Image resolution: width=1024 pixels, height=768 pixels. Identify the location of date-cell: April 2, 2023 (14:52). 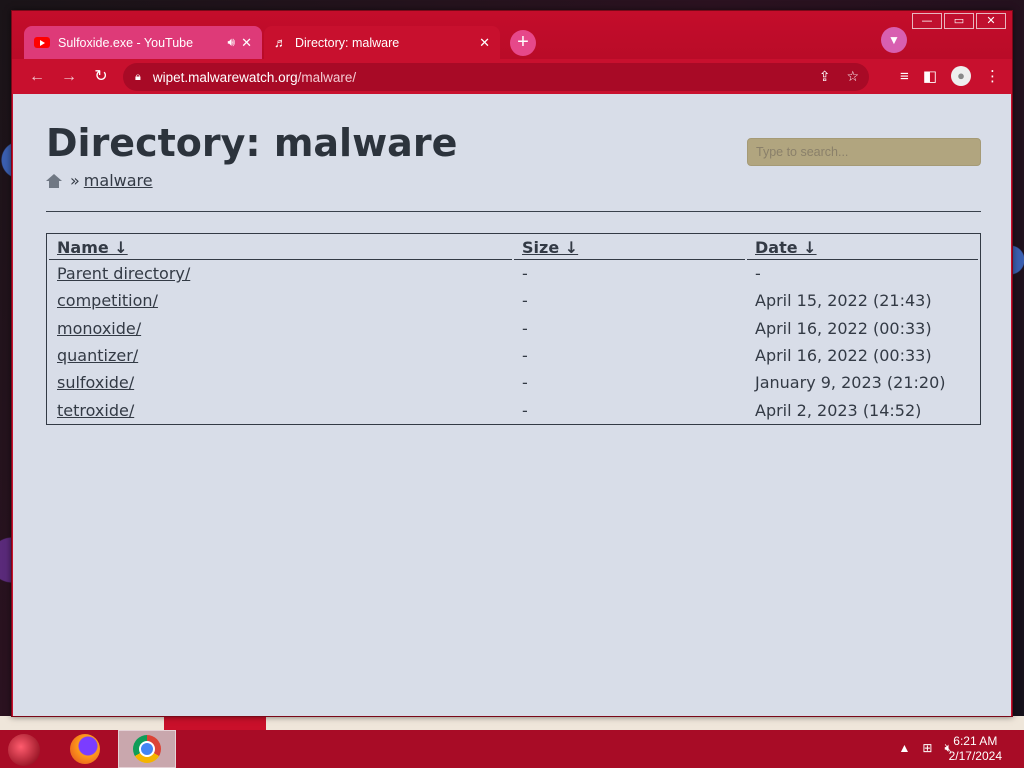
(838, 410).